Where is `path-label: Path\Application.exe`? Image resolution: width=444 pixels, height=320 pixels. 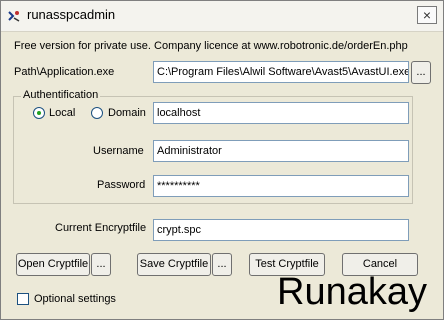 path-label: Path\Application.exe is located at coordinates (64, 72).